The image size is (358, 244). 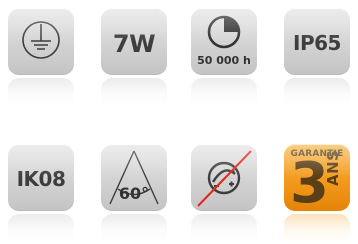 I want to click on ip-rating-label: IP65, so click(x=317, y=43).